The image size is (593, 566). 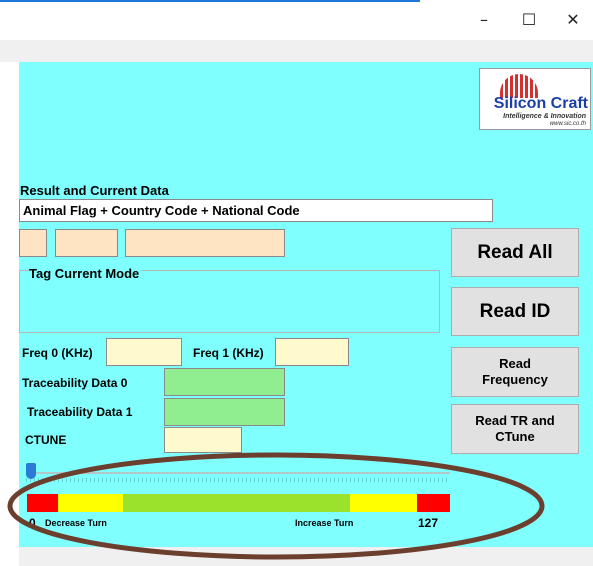 I want to click on freq1-field, so click(x=312, y=352).